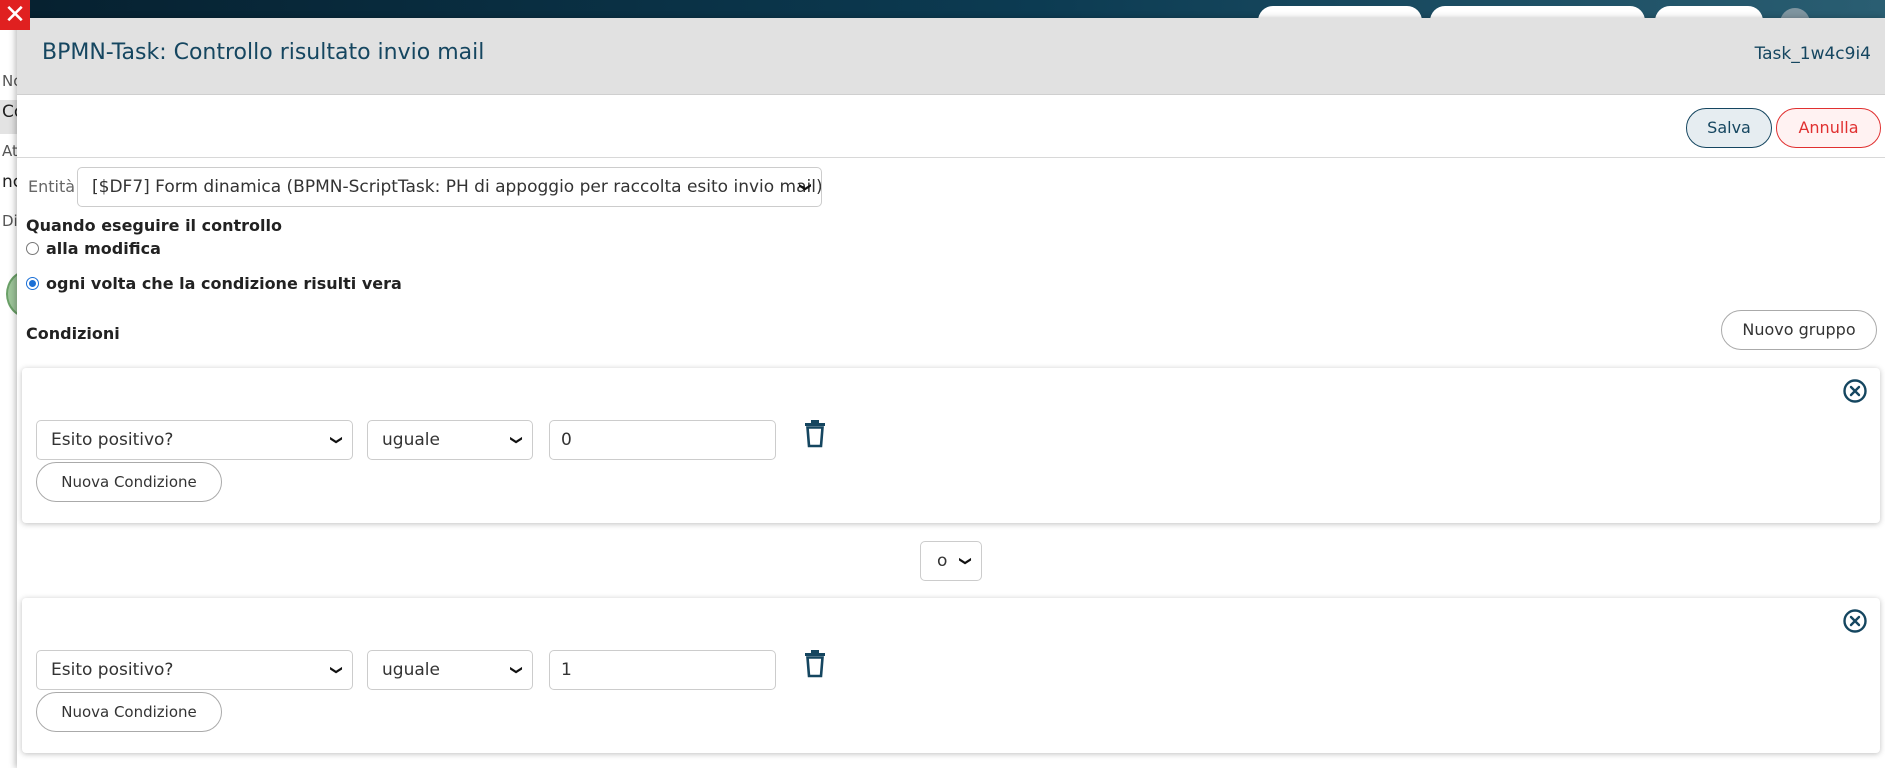  I want to click on condition-value-input: 0, so click(662, 440).